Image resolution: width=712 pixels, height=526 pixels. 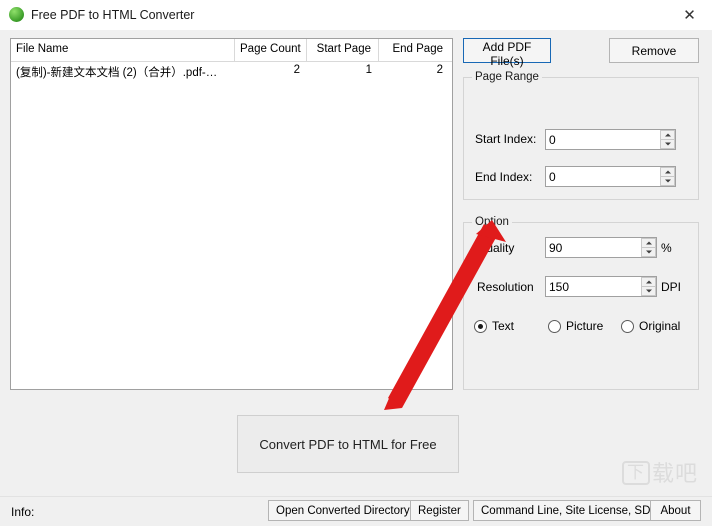 I want to click on watermark-text: 载吧, so click(x=674, y=473).